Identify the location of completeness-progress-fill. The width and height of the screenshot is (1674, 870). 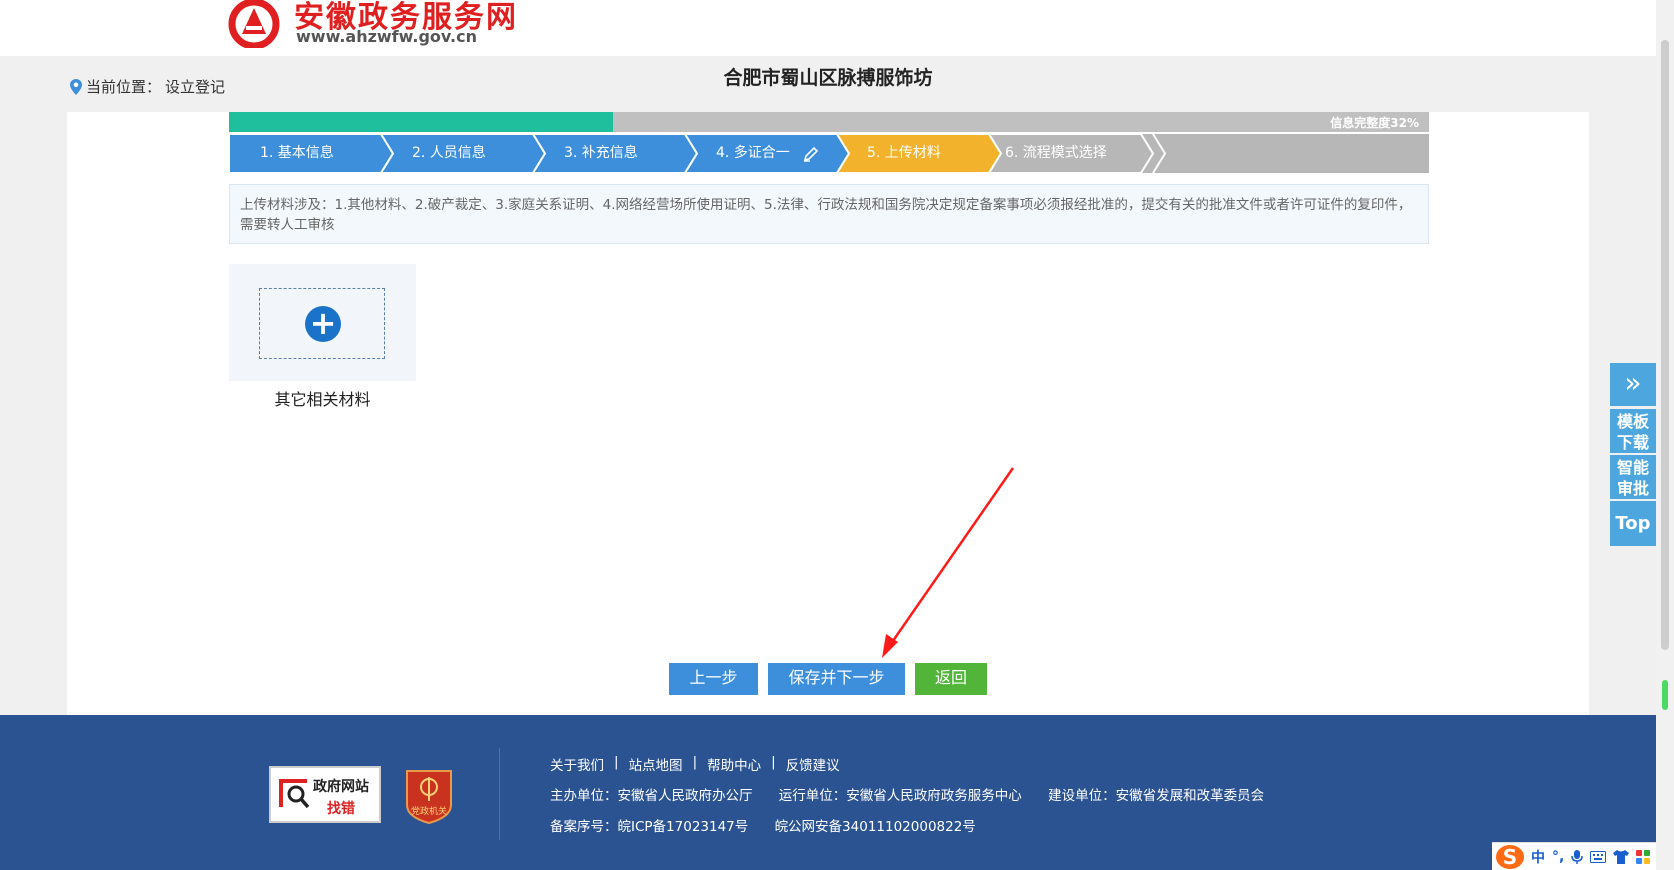
(421, 122).